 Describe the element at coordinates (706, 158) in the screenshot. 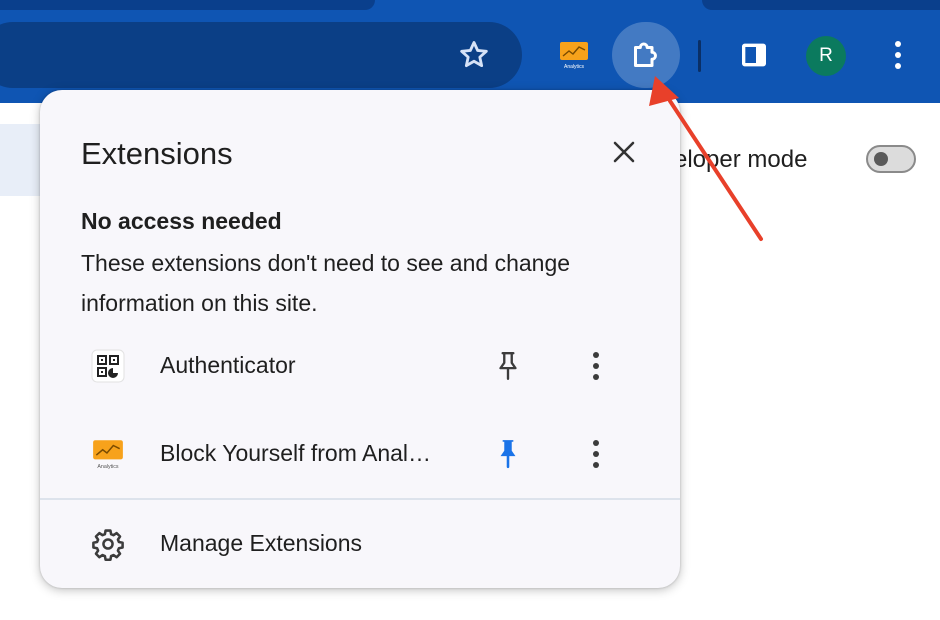

I see `annotation-arrow` at that location.